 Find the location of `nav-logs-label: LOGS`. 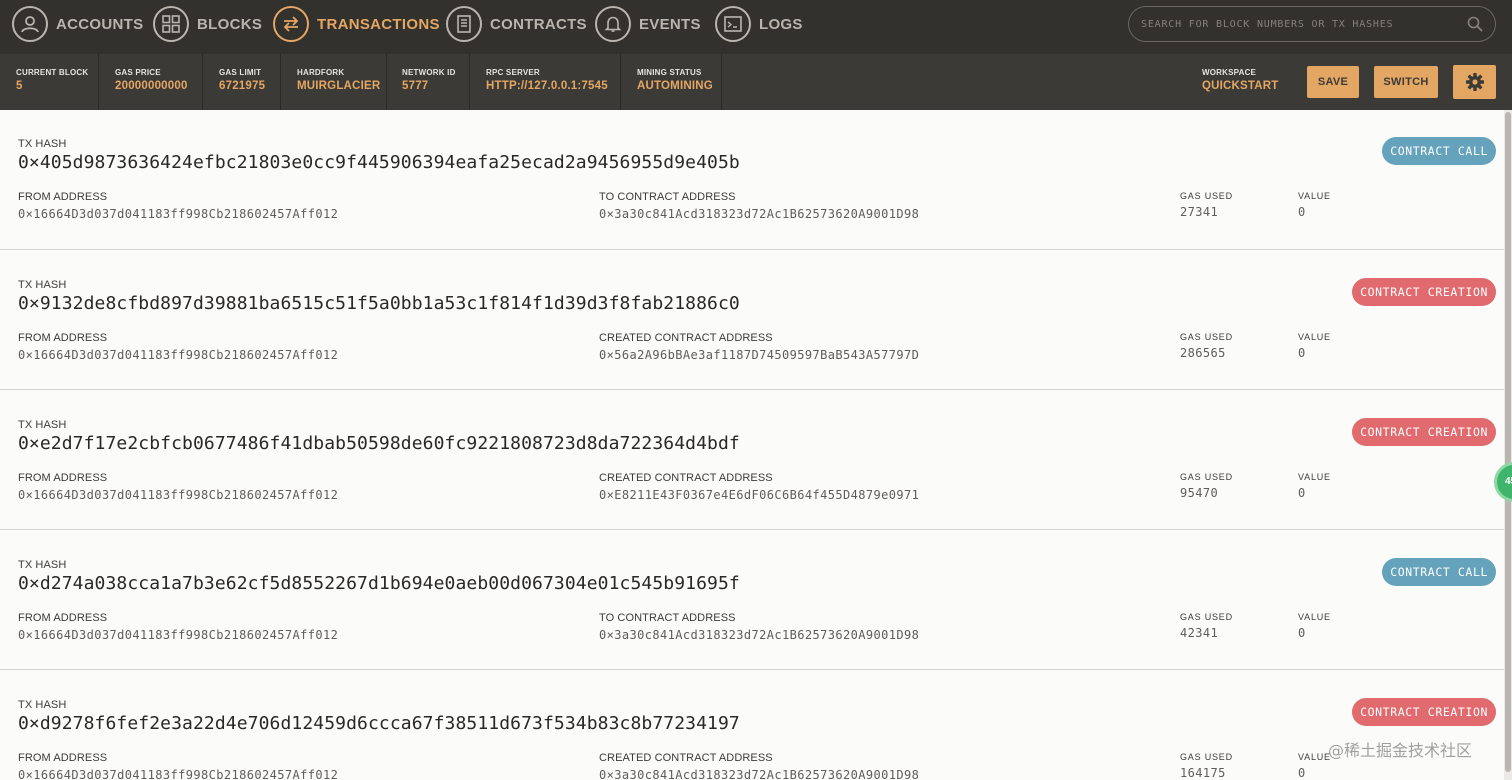

nav-logs-label: LOGS is located at coordinates (781, 24).